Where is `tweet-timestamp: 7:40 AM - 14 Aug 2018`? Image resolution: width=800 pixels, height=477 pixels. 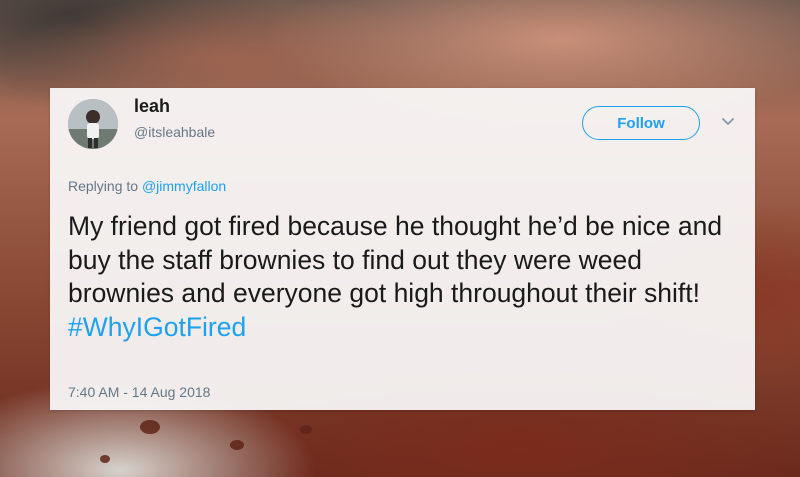 tweet-timestamp: 7:40 AM - 14 Aug 2018 is located at coordinates (139, 392).